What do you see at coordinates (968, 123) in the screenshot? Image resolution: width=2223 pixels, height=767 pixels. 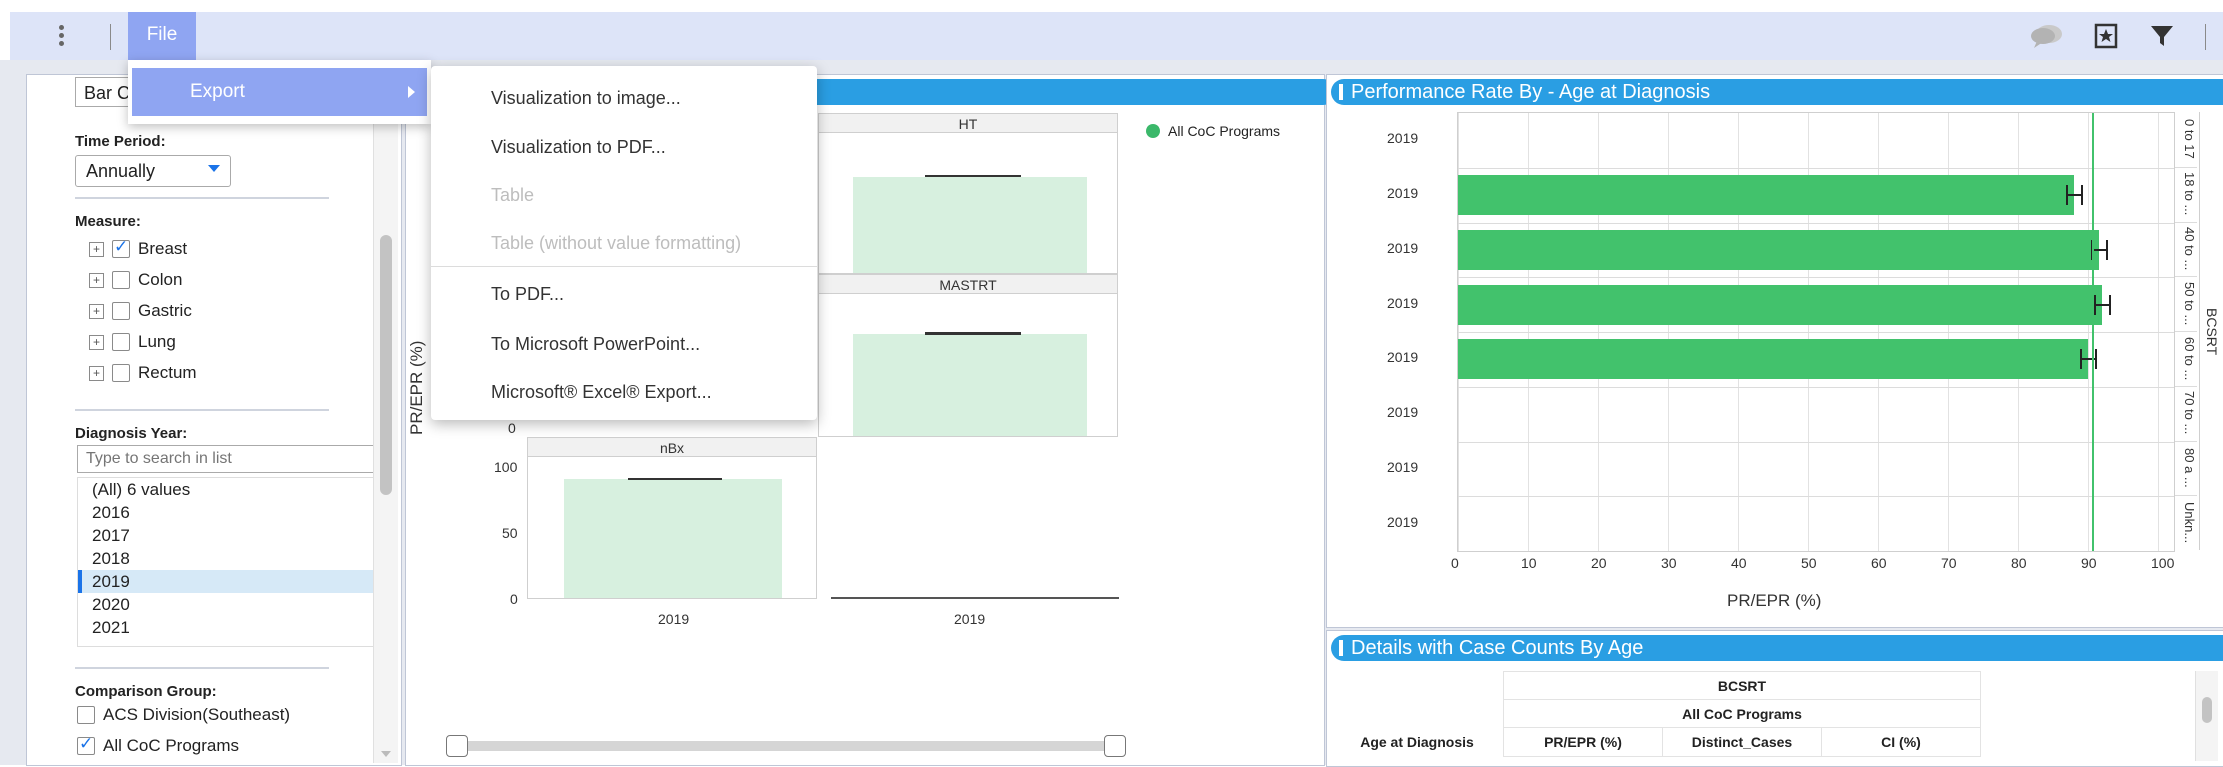 I see `facet-header-ht: HT` at bounding box center [968, 123].